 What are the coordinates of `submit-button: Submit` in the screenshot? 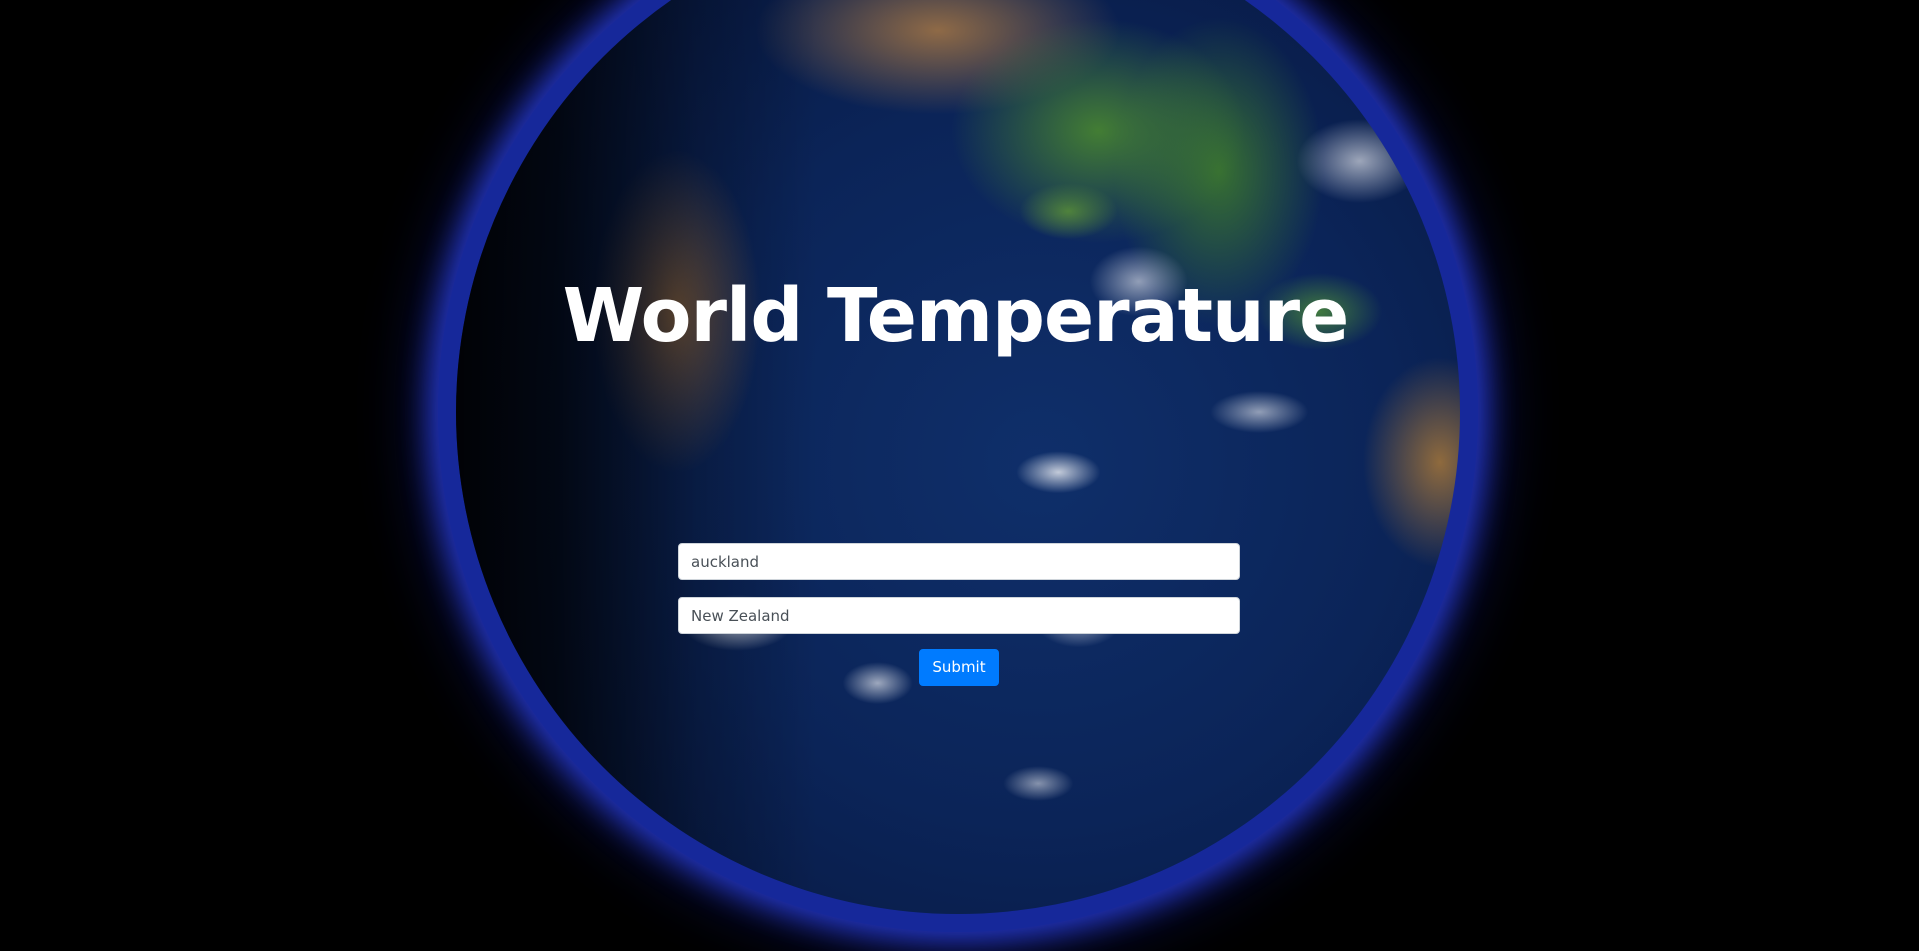 It's located at (959, 667).